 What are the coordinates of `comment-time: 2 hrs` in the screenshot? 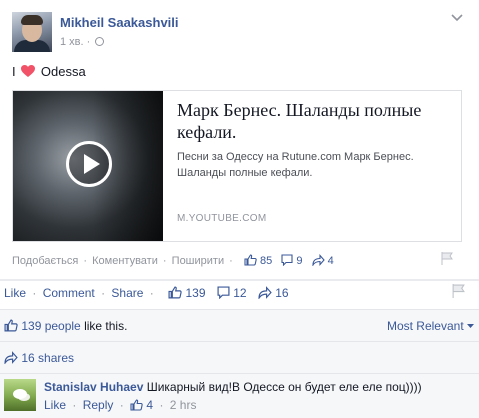 It's located at (183, 405).